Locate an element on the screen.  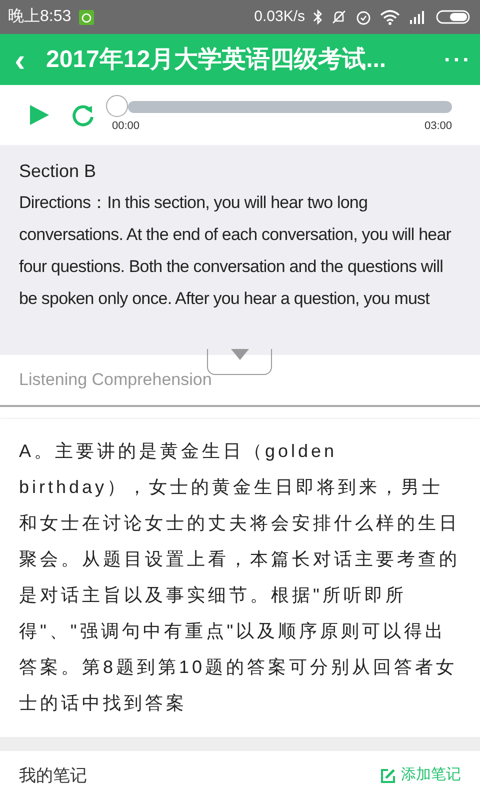
section-heading: Section B is located at coordinates (58, 171).